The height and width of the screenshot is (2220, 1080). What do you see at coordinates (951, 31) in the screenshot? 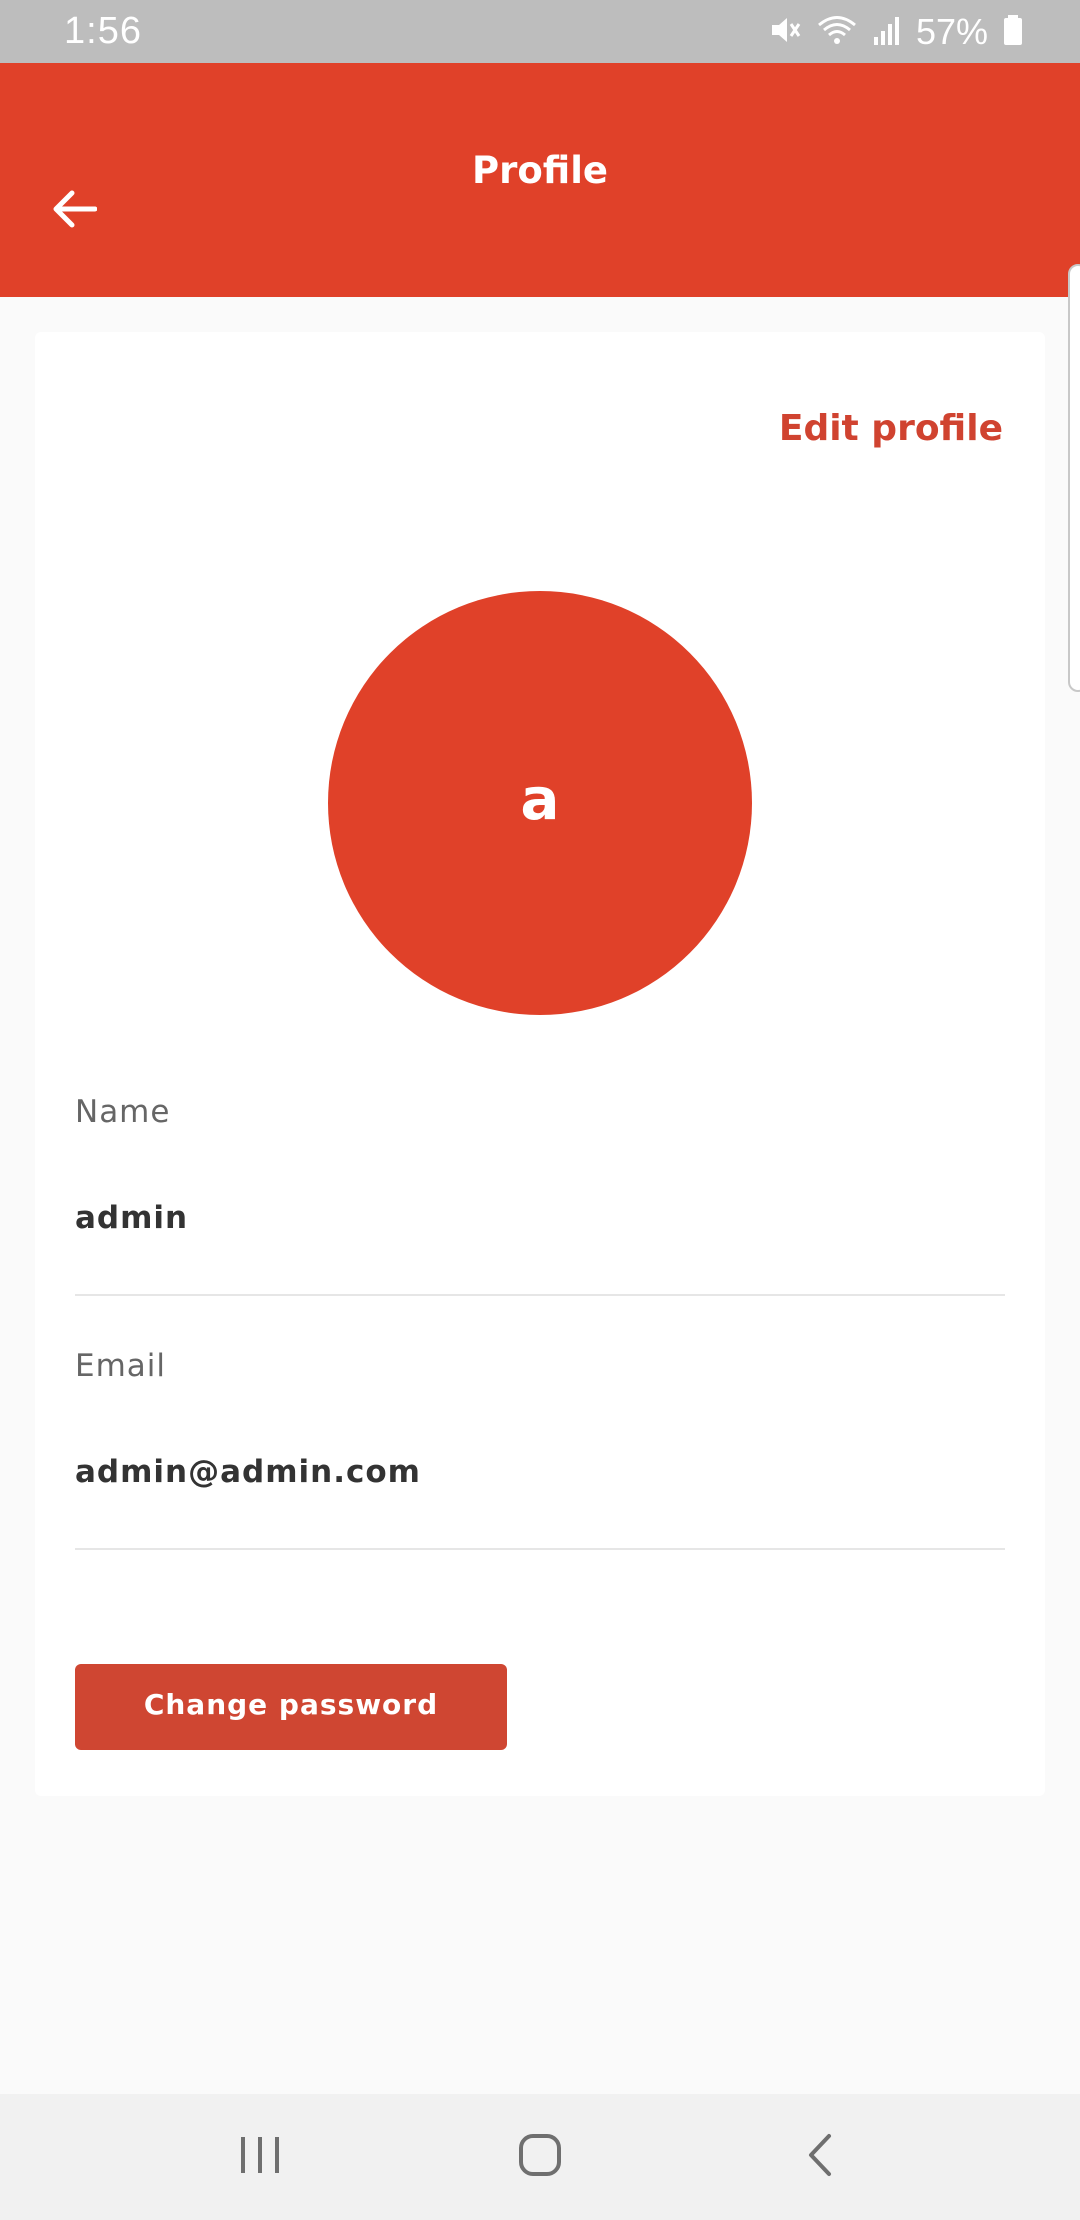
I see `battery-percentage: 57%` at bounding box center [951, 31].